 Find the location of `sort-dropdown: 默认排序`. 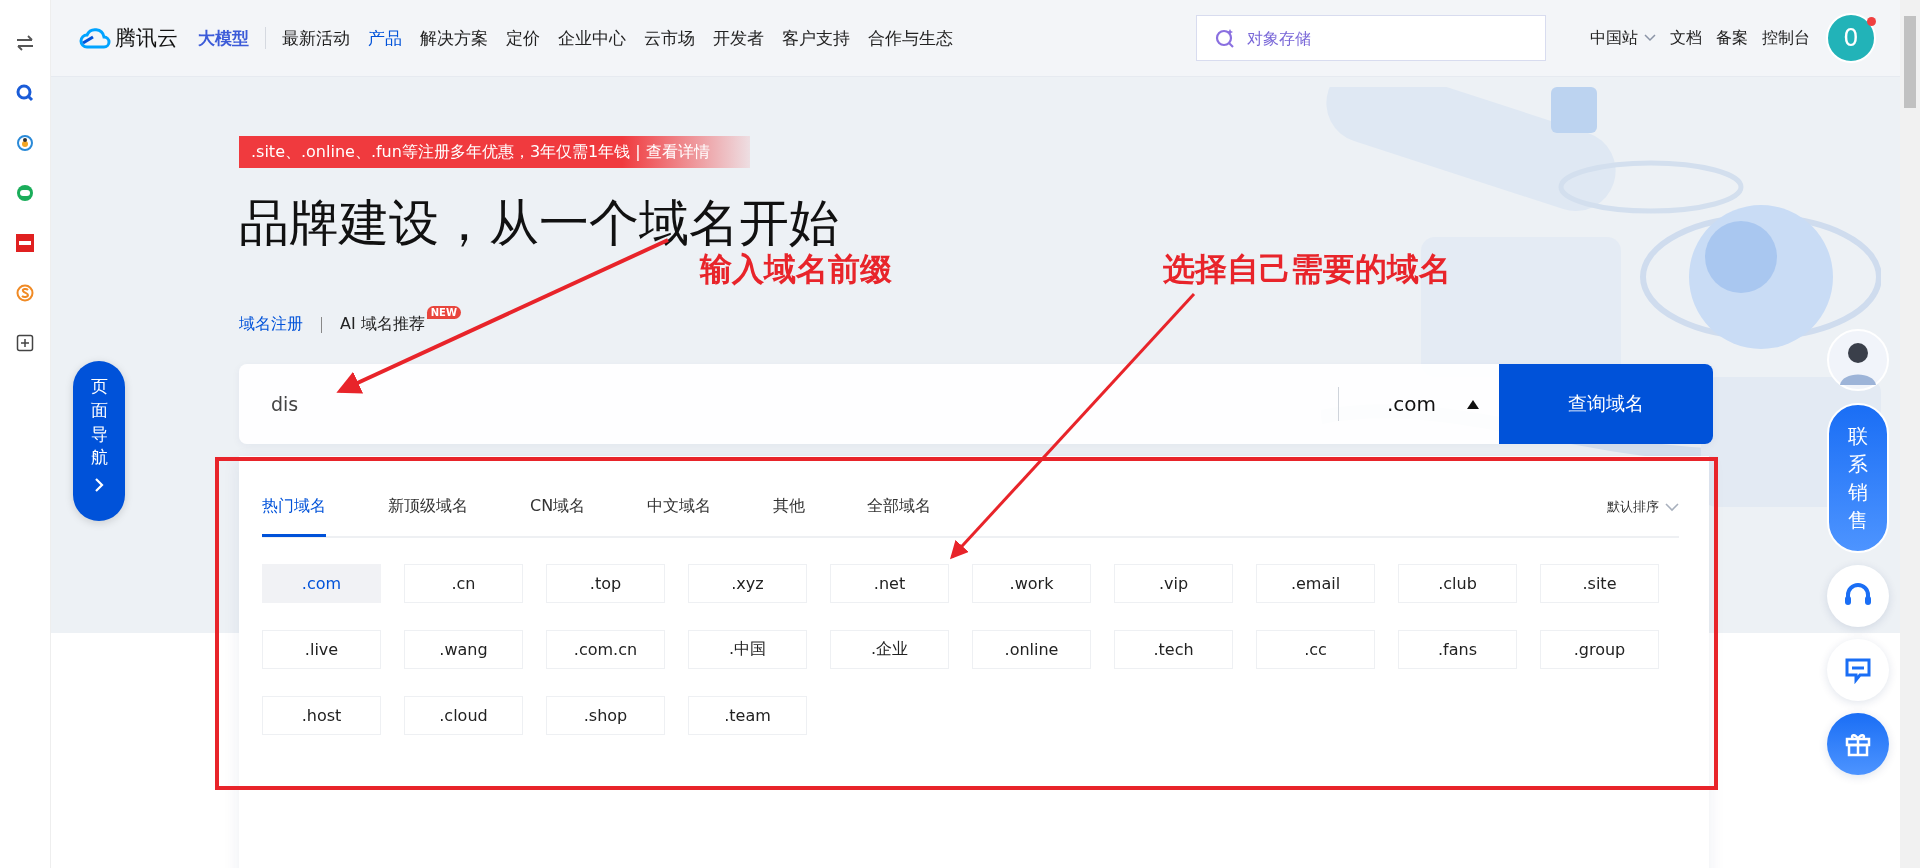

sort-dropdown: 默认排序 is located at coordinates (1633, 507).